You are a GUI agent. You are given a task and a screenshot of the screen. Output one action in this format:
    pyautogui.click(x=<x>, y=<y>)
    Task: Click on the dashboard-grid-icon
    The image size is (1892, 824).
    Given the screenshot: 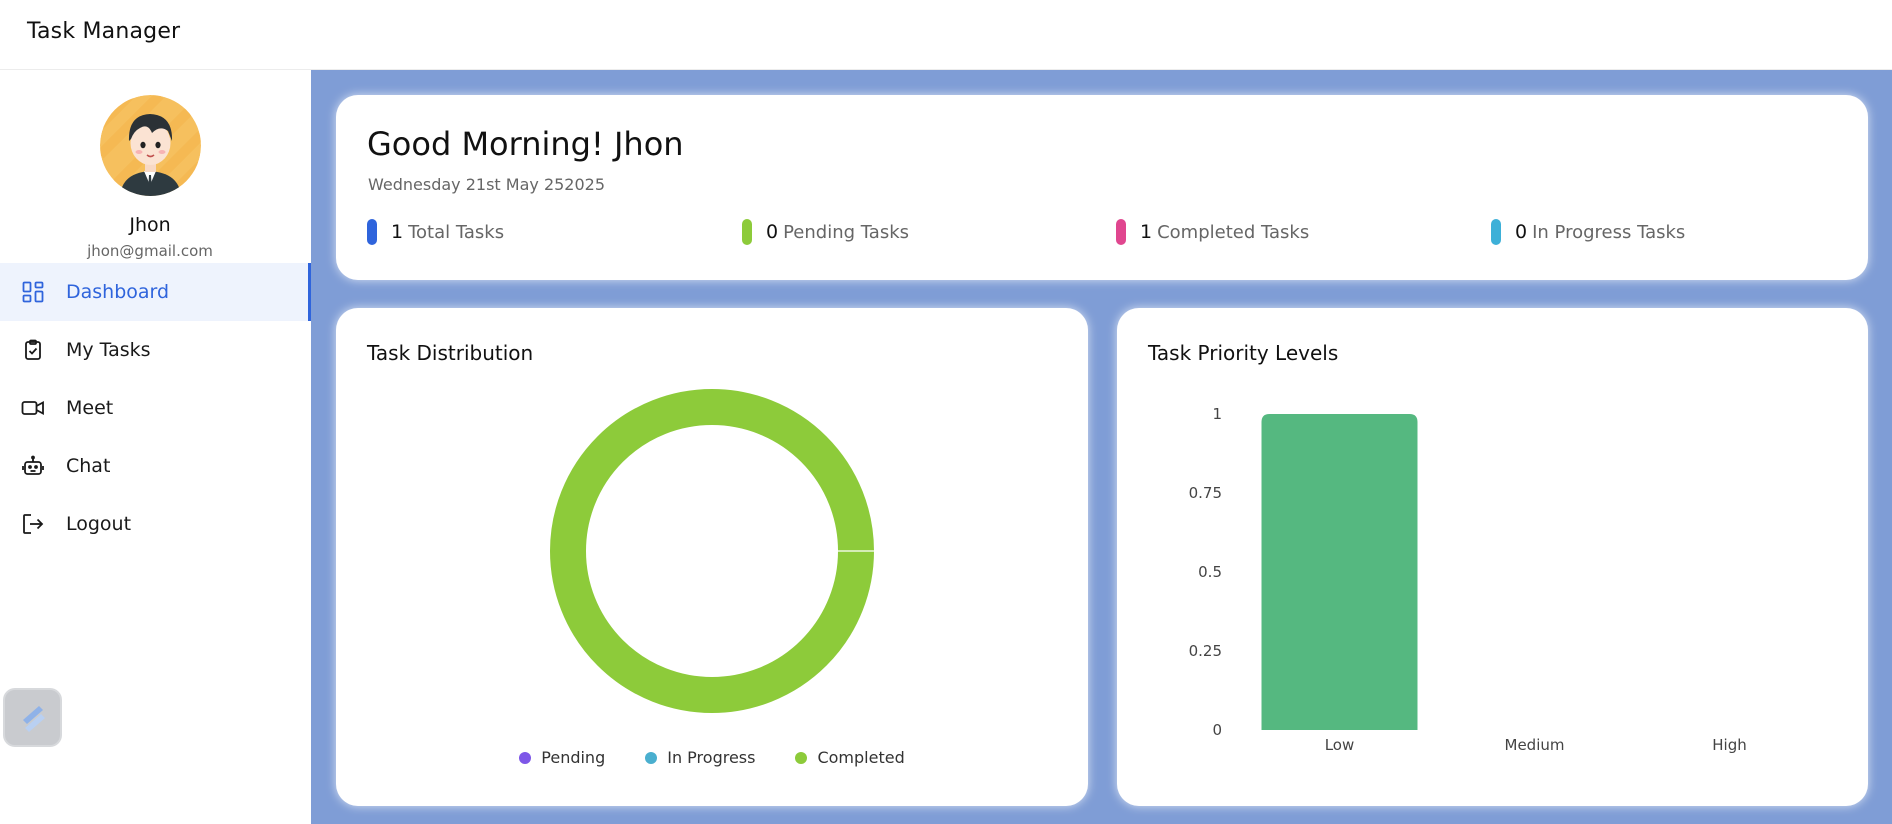 What is the action you would take?
    pyautogui.click(x=33, y=292)
    